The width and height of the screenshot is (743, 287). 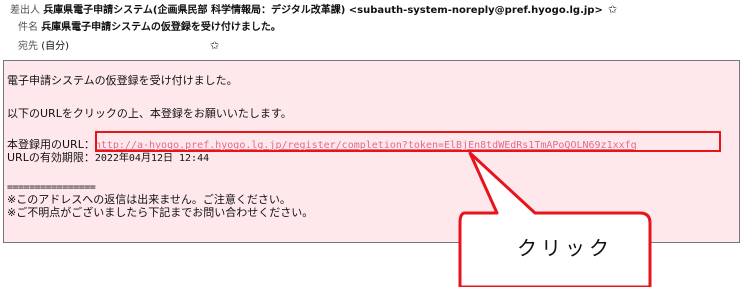 I want to click on click-label: クリック, so click(x=565, y=248).